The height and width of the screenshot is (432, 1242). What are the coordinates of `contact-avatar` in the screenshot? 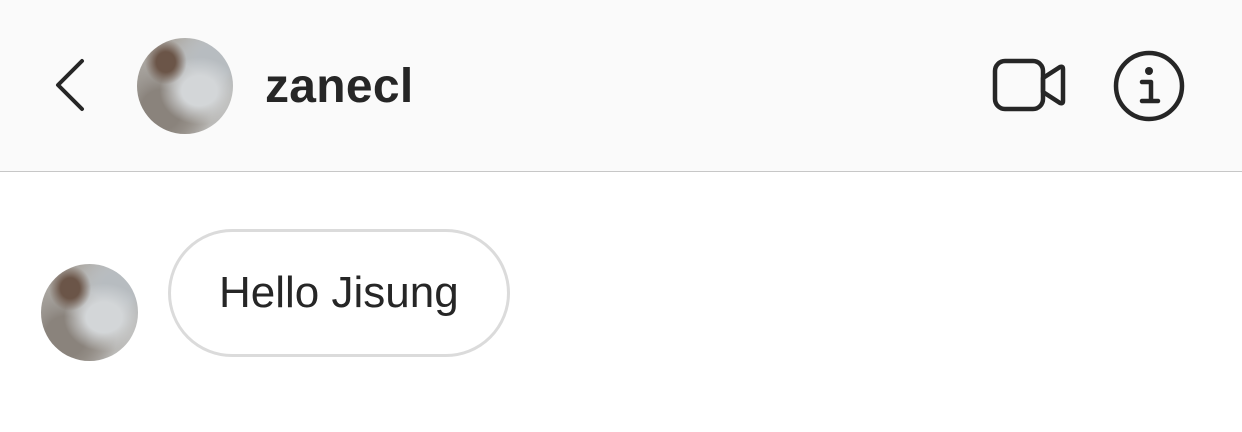 It's located at (185, 86).